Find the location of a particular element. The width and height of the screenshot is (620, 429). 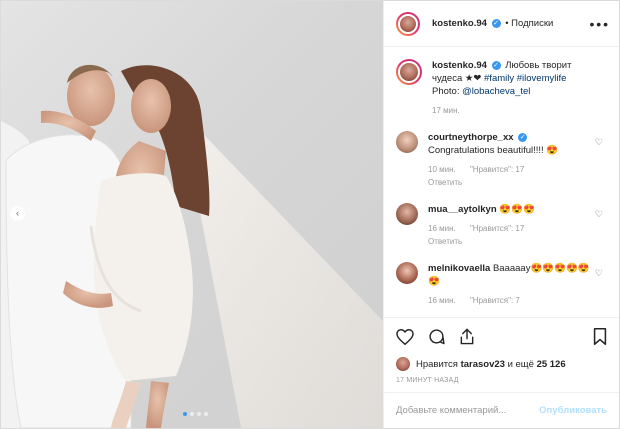

bookmark-icon is located at coordinates (600, 336).